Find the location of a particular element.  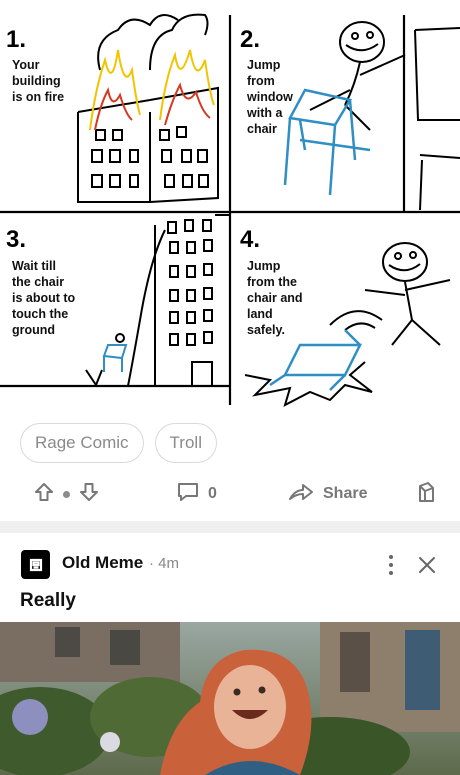

bookmark-icon is located at coordinates (426, 494).